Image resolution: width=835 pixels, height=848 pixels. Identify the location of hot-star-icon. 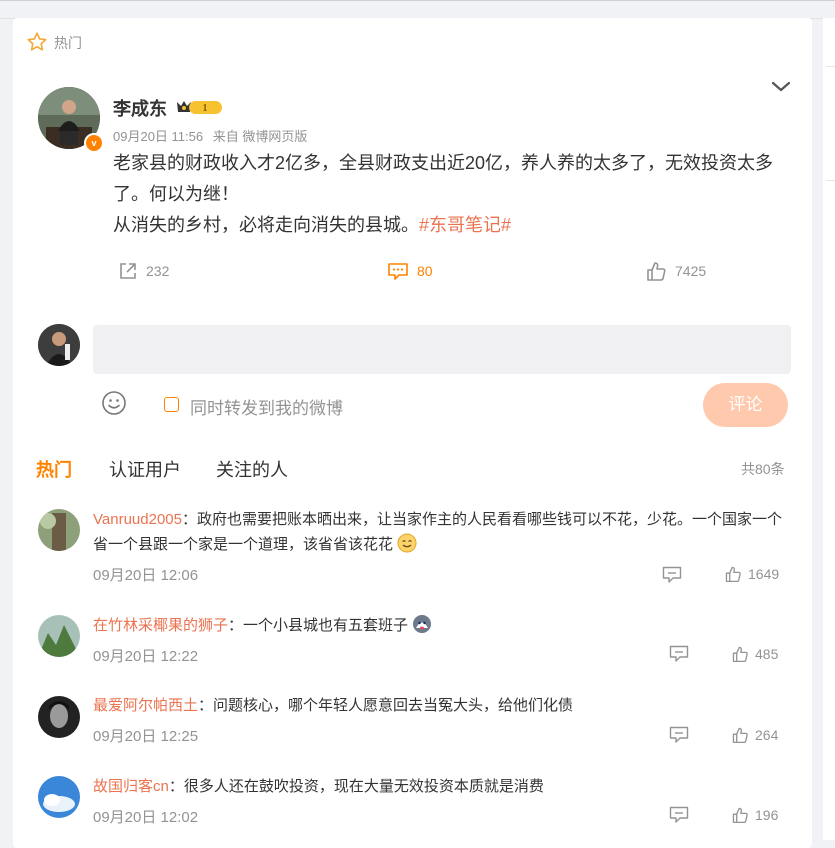
(37, 41).